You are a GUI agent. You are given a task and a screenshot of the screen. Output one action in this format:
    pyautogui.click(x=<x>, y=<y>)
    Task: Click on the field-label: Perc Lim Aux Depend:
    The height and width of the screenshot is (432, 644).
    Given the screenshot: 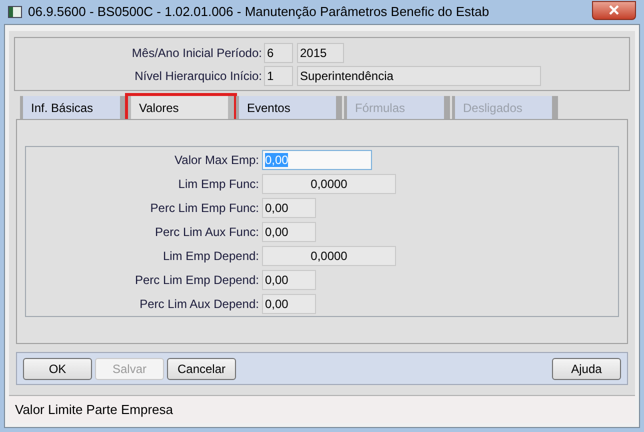 What is the action you would take?
    pyautogui.click(x=198, y=304)
    